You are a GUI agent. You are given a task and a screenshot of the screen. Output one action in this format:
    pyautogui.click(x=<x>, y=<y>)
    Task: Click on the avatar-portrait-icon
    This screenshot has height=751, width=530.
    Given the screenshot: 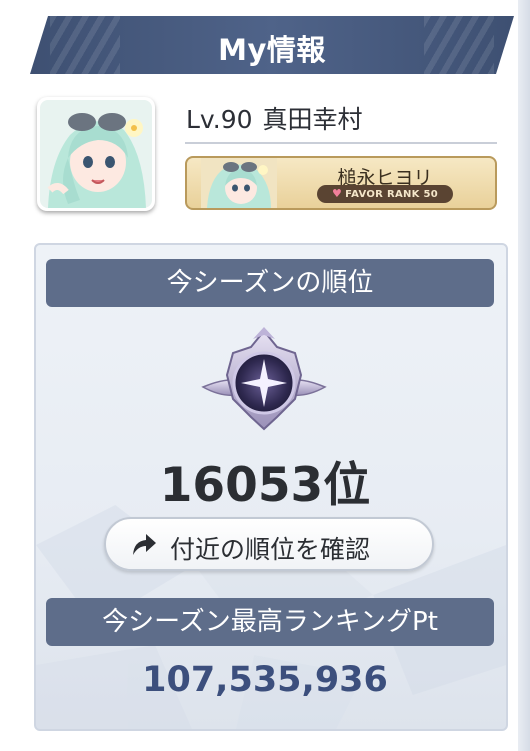 What is the action you would take?
    pyautogui.click(x=96, y=154)
    